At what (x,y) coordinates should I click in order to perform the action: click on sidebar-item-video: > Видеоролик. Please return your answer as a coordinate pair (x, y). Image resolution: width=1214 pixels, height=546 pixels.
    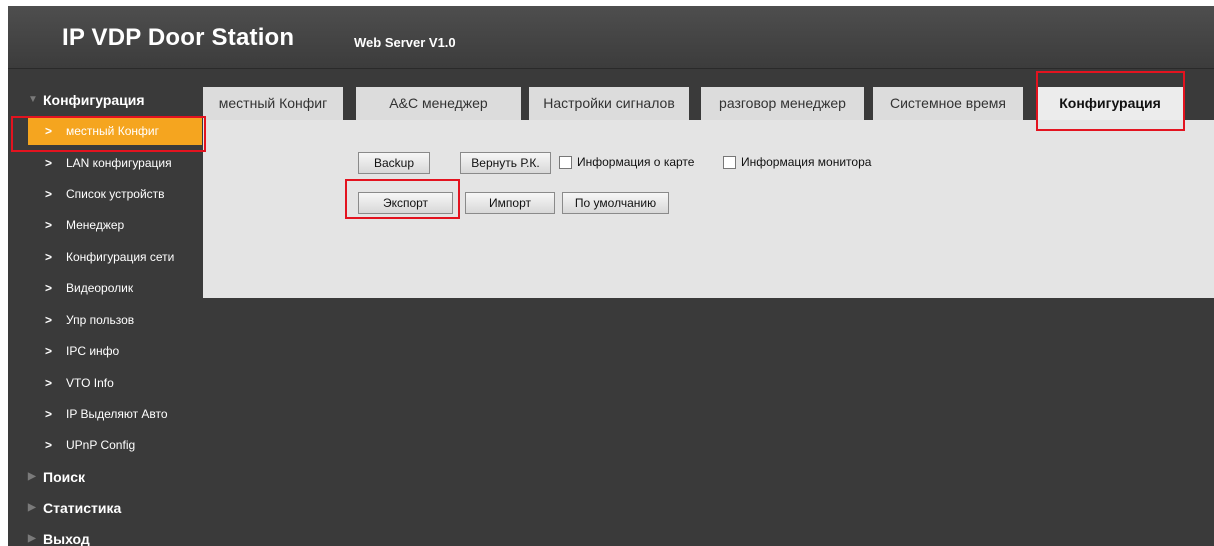
    Looking at the image, I should click on (105, 288).